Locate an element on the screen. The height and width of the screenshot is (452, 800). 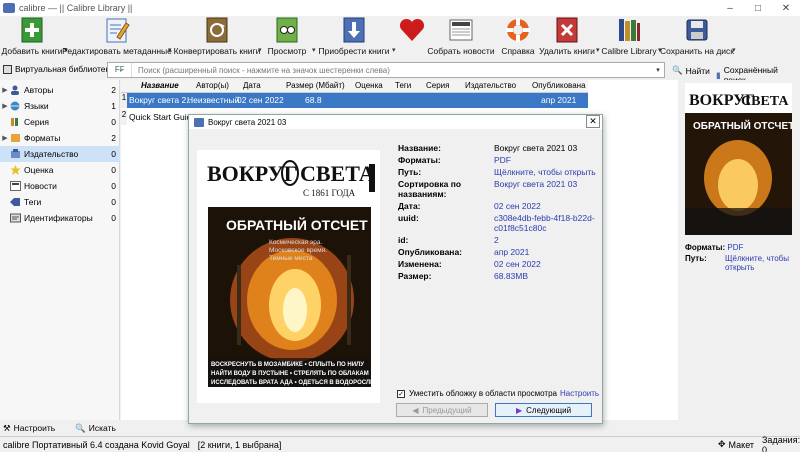
column-header-published: Опубликована is located at coordinates (559, 85).